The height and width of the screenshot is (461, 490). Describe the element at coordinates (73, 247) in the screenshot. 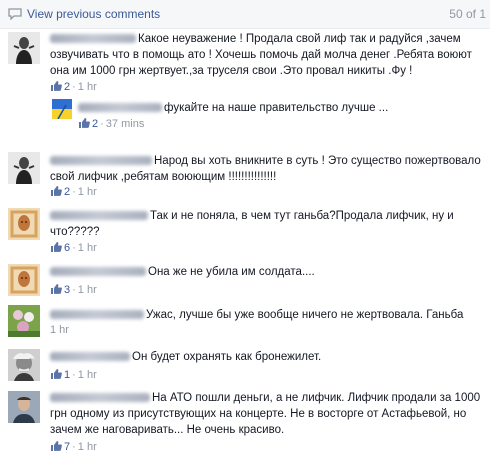

I see `comment-meta: 6 · 1 hr` at that location.